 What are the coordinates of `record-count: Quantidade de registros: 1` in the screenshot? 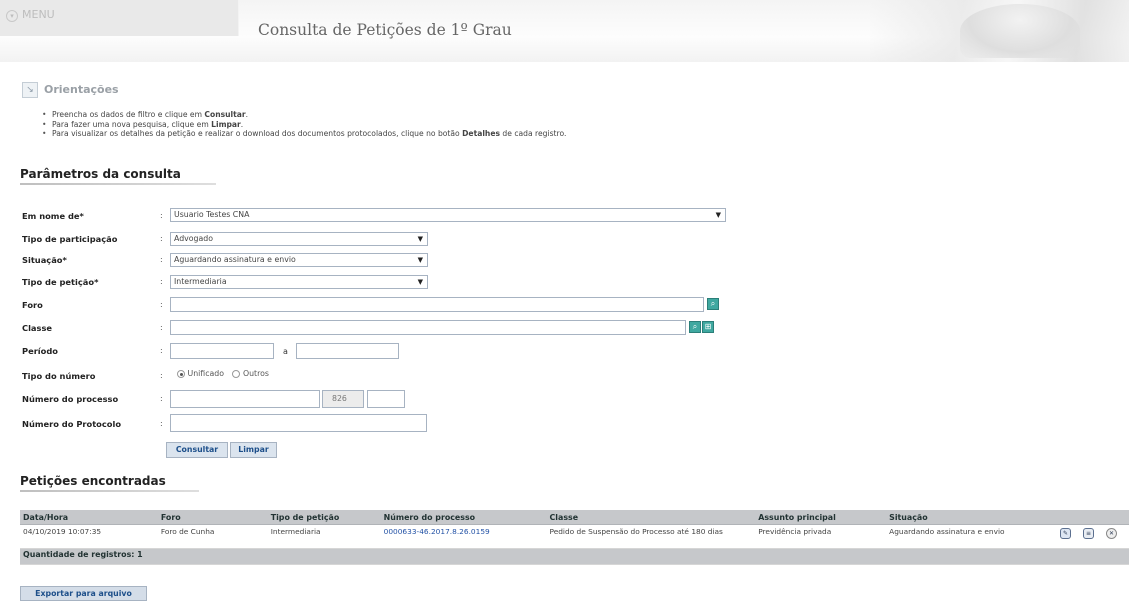 It's located at (574, 556).